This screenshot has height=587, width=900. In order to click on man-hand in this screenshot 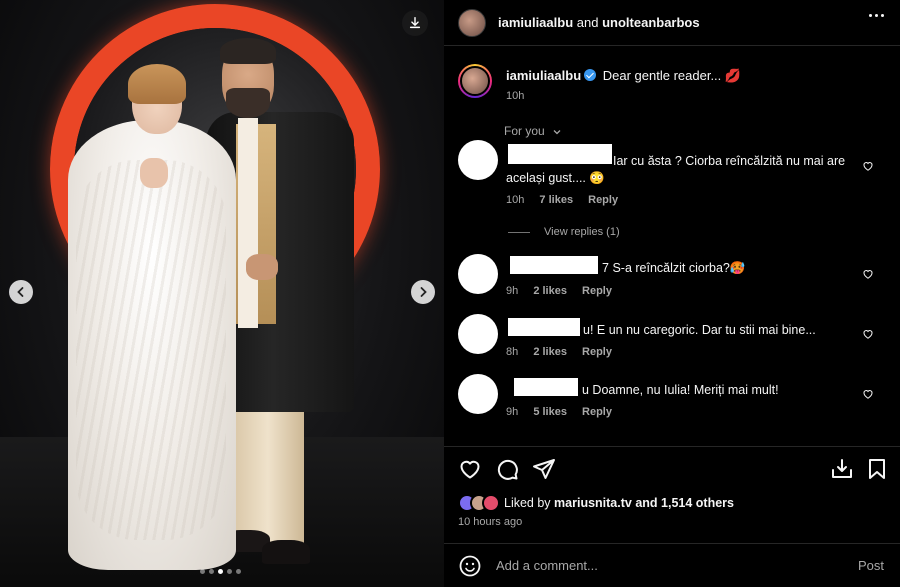, I will do `click(262, 267)`.